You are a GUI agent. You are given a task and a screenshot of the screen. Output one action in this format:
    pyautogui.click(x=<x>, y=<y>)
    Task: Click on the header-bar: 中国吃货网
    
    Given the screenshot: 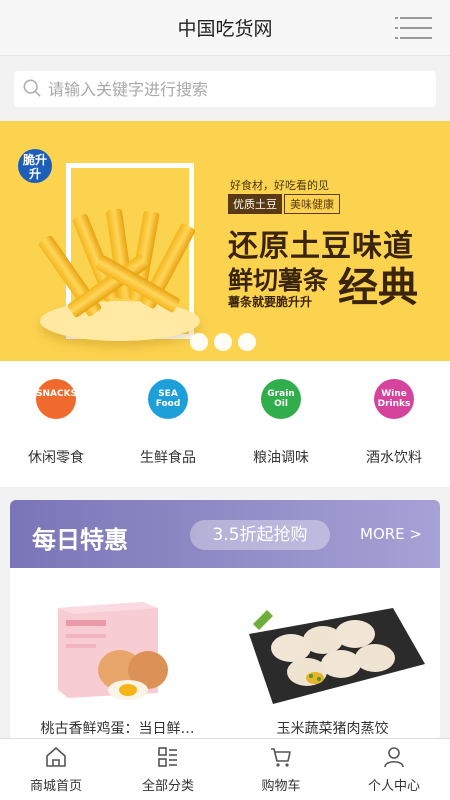 What is the action you would take?
    pyautogui.click(x=225, y=28)
    